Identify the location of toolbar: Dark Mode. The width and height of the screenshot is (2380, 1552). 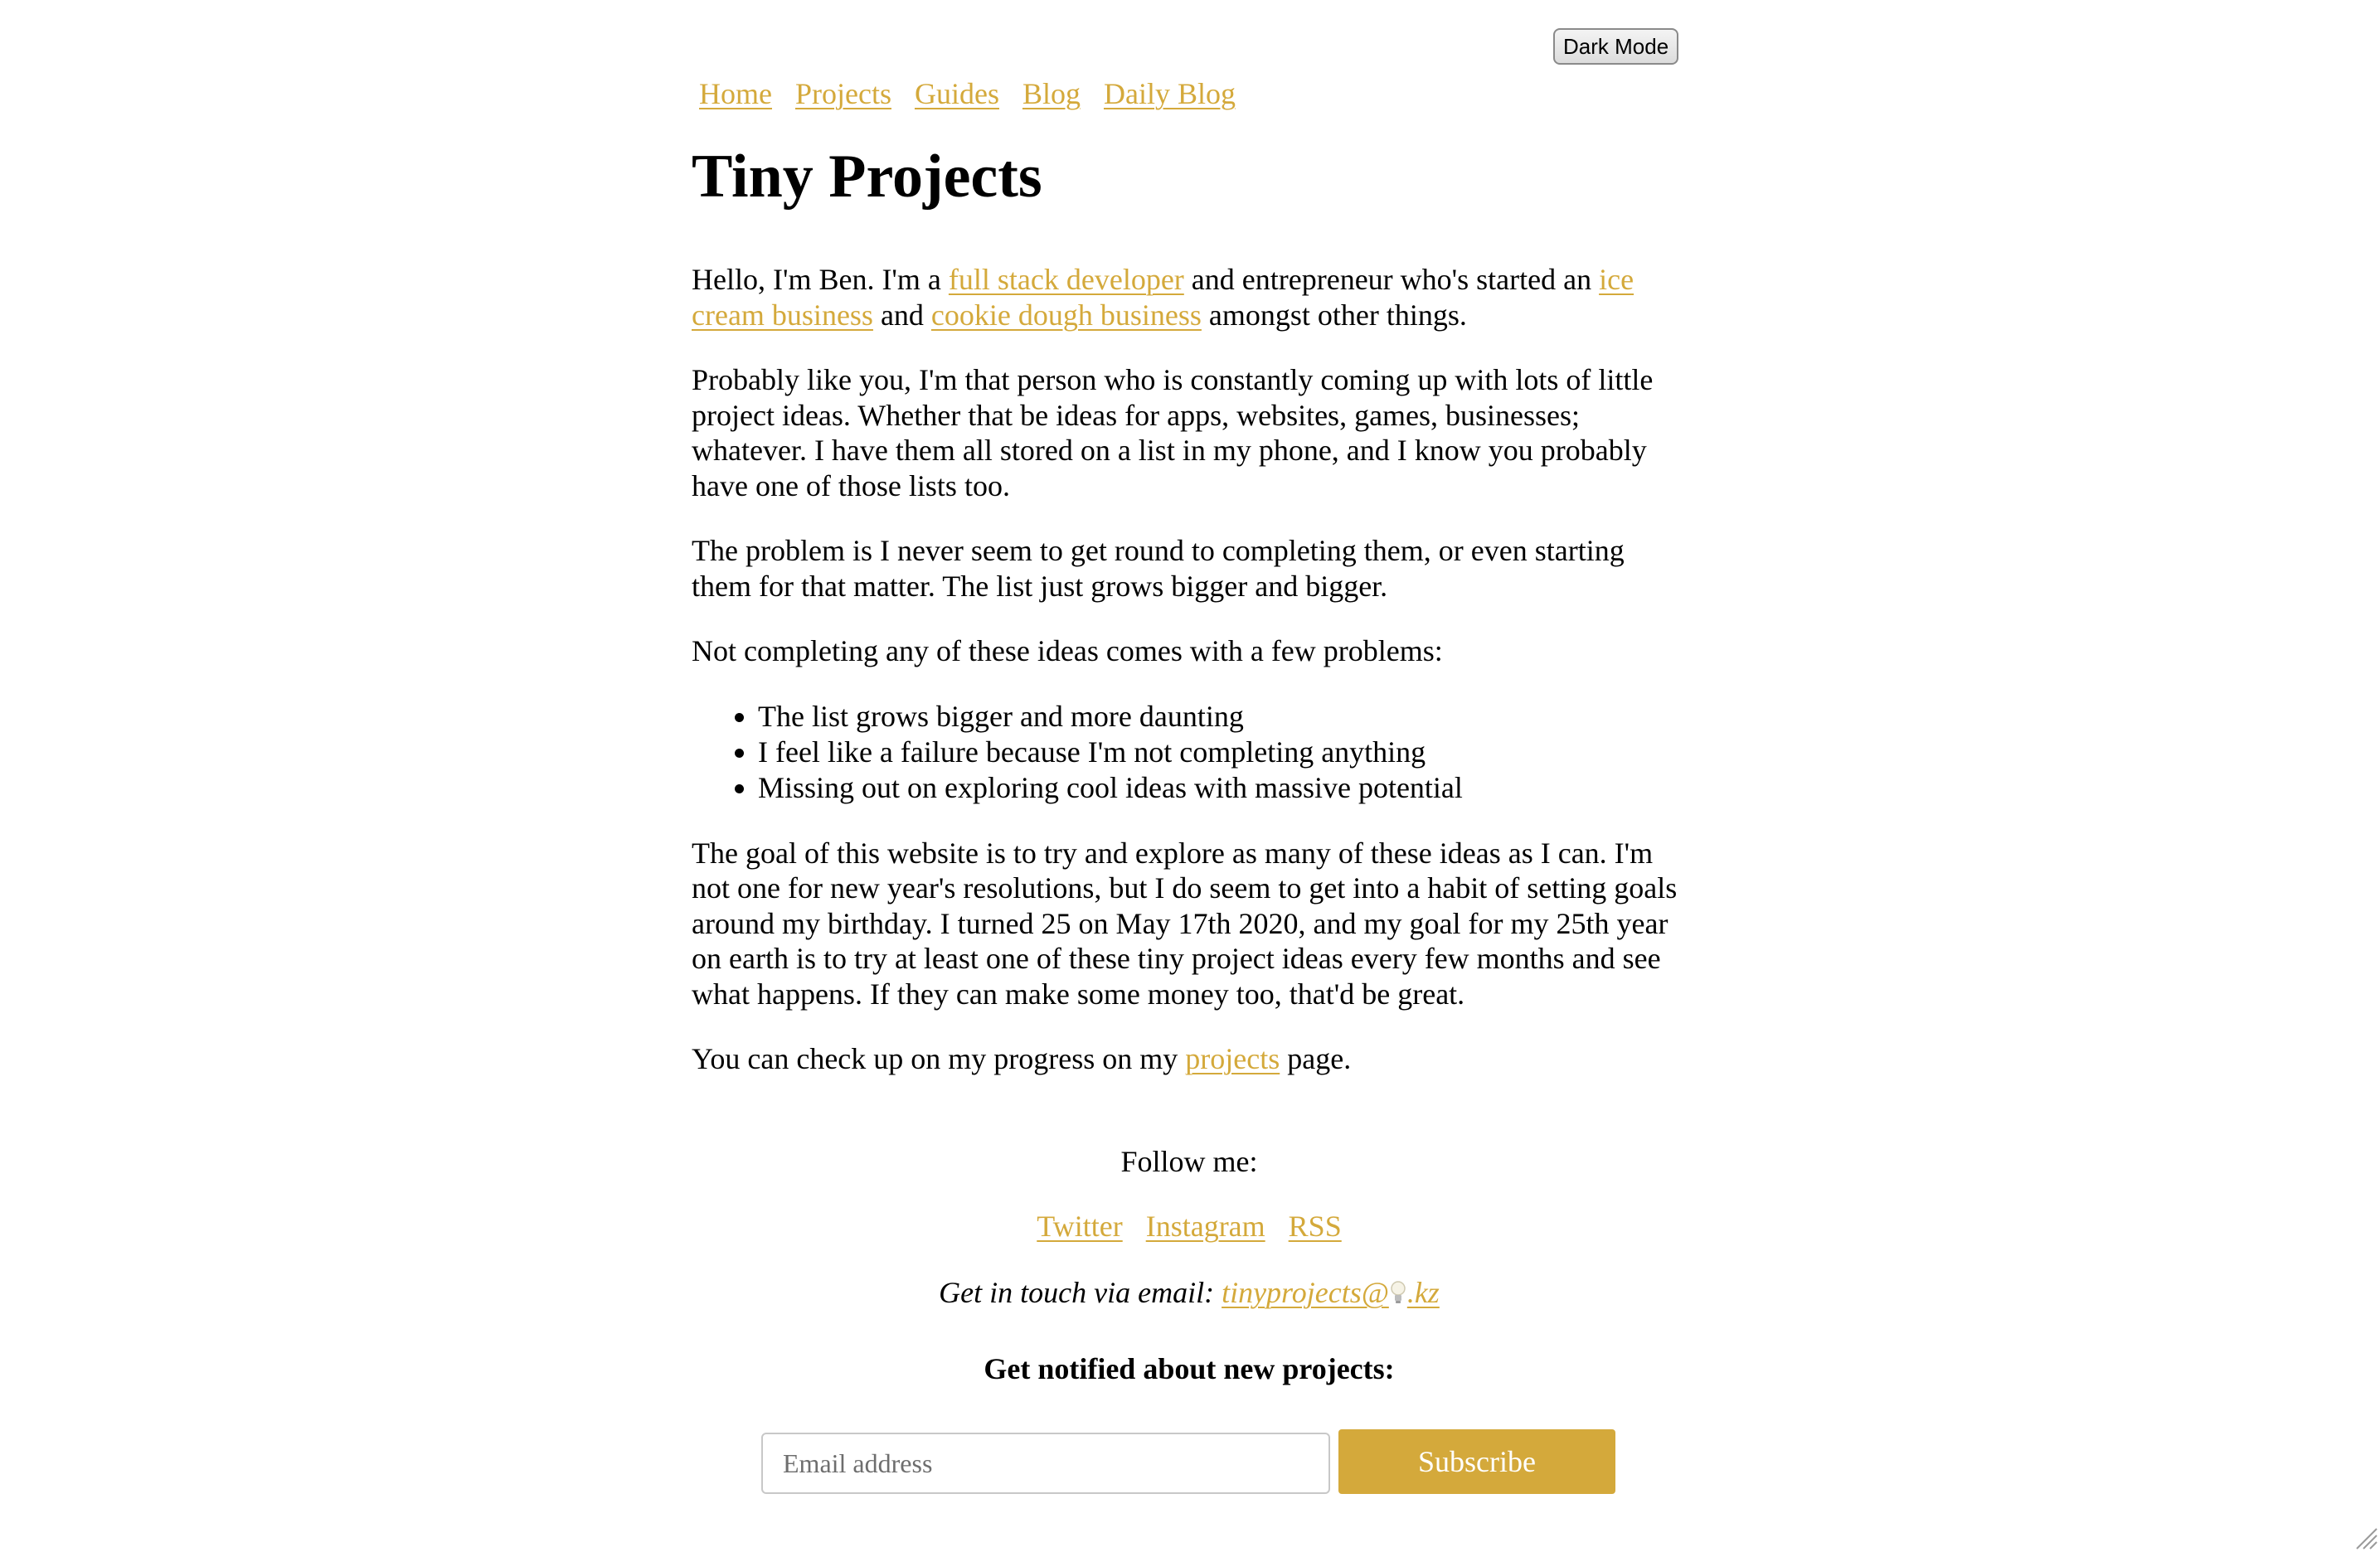
(1616, 46).